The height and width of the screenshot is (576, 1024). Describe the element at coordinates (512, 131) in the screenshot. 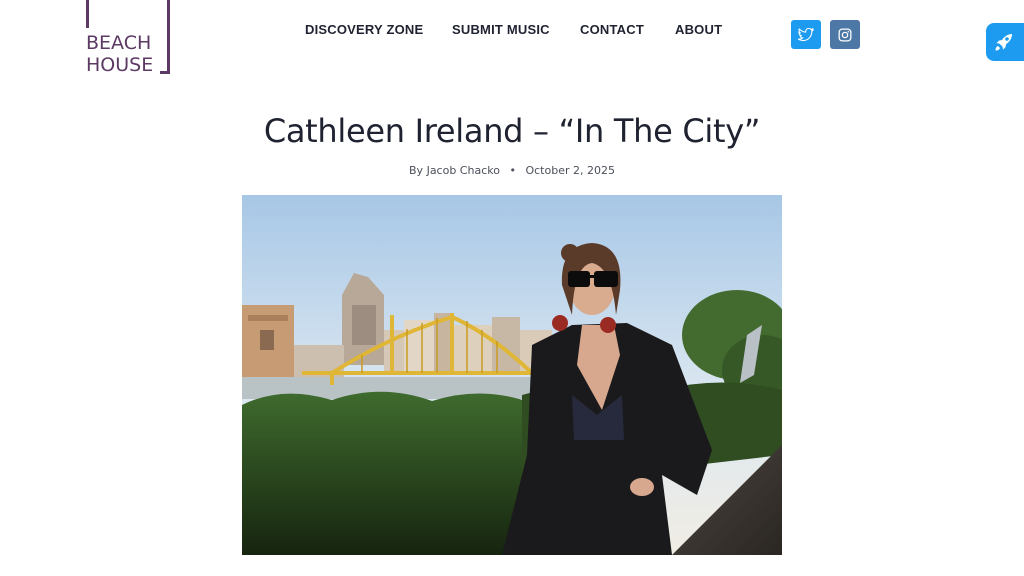

I see `post-title: Cathleen Ireland – “In The City”` at that location.